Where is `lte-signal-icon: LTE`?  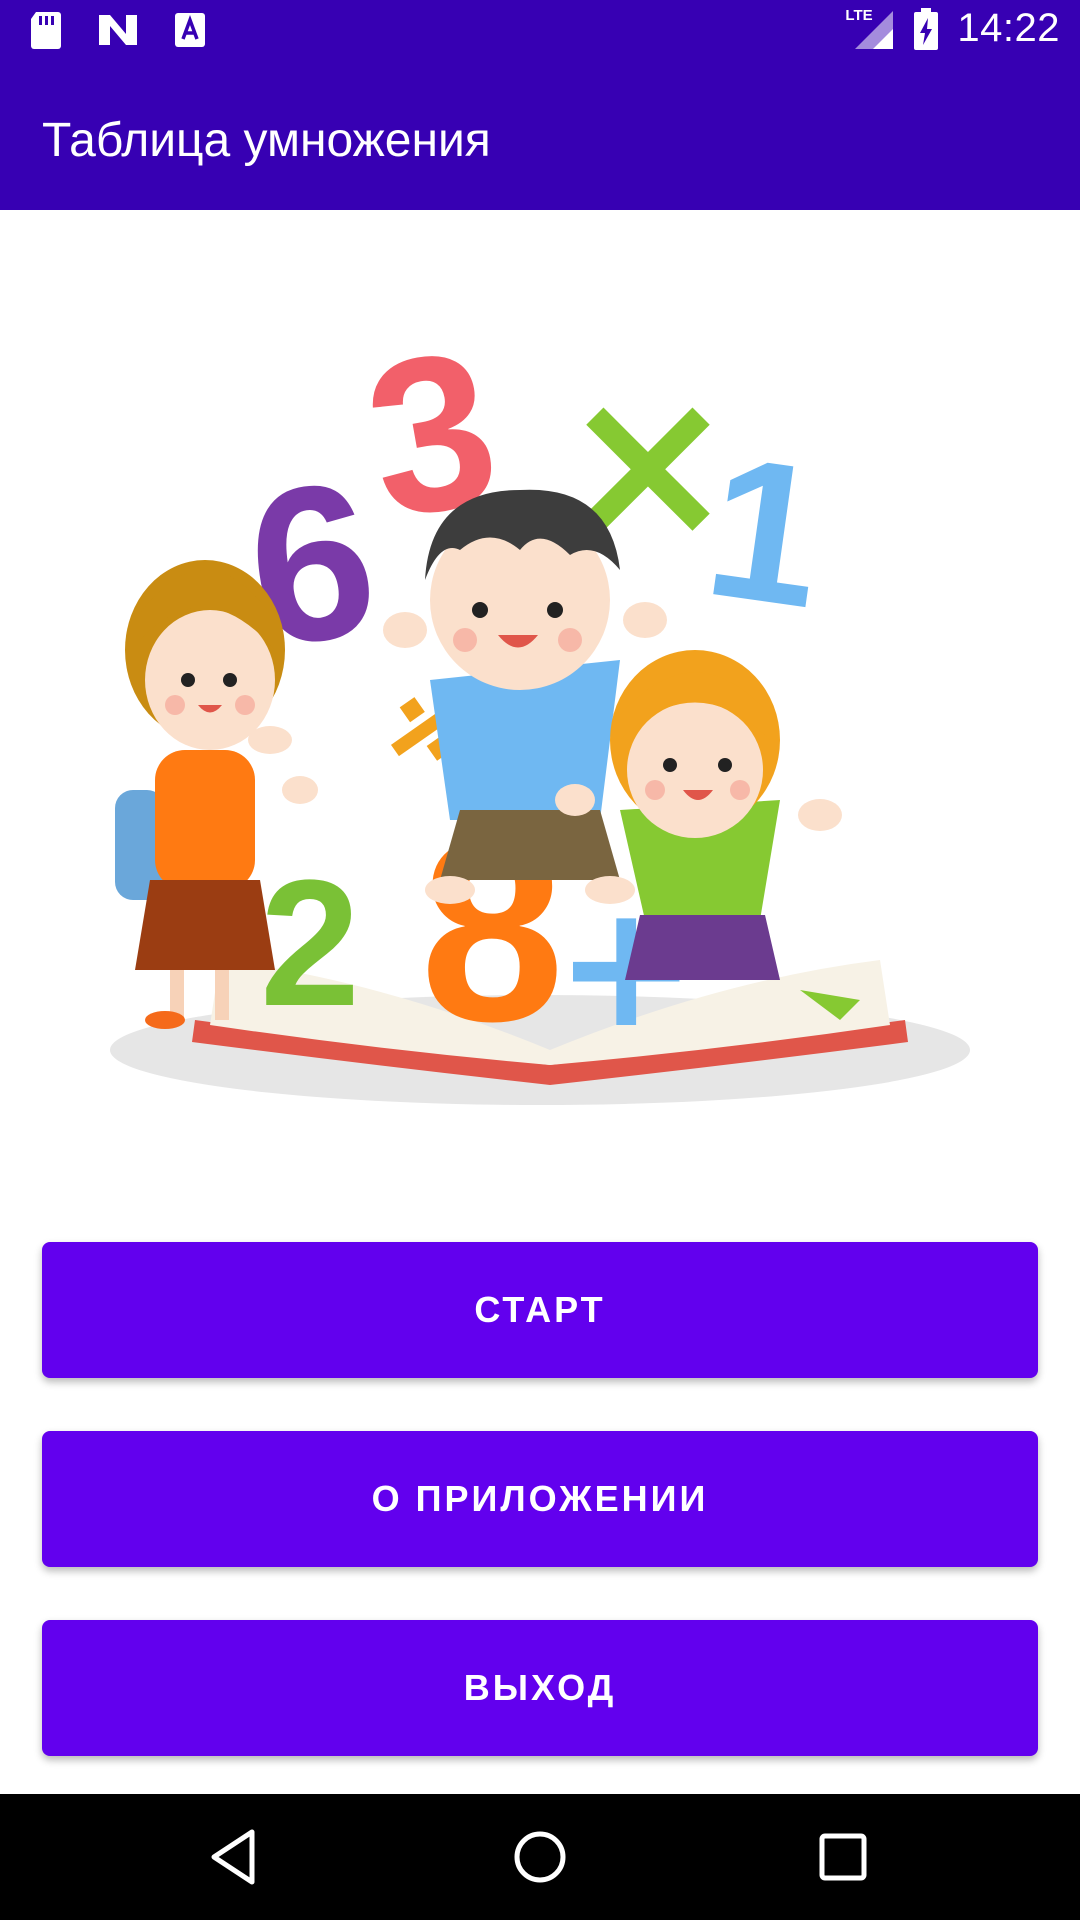 lte-signal-icon: LTE is located at coordinates (870, 29).